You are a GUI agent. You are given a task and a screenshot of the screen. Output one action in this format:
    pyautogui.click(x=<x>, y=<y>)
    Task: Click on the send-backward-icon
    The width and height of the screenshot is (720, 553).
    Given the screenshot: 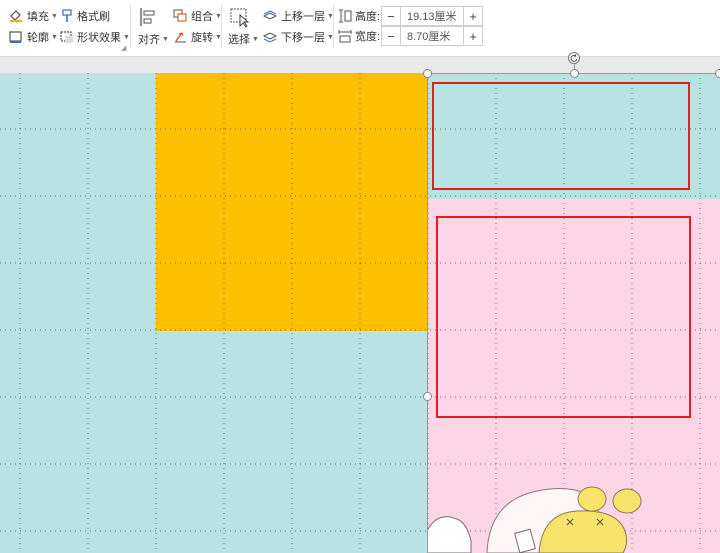 What is the action you would take?
    pyautogui.click(x=270, y=37)
    